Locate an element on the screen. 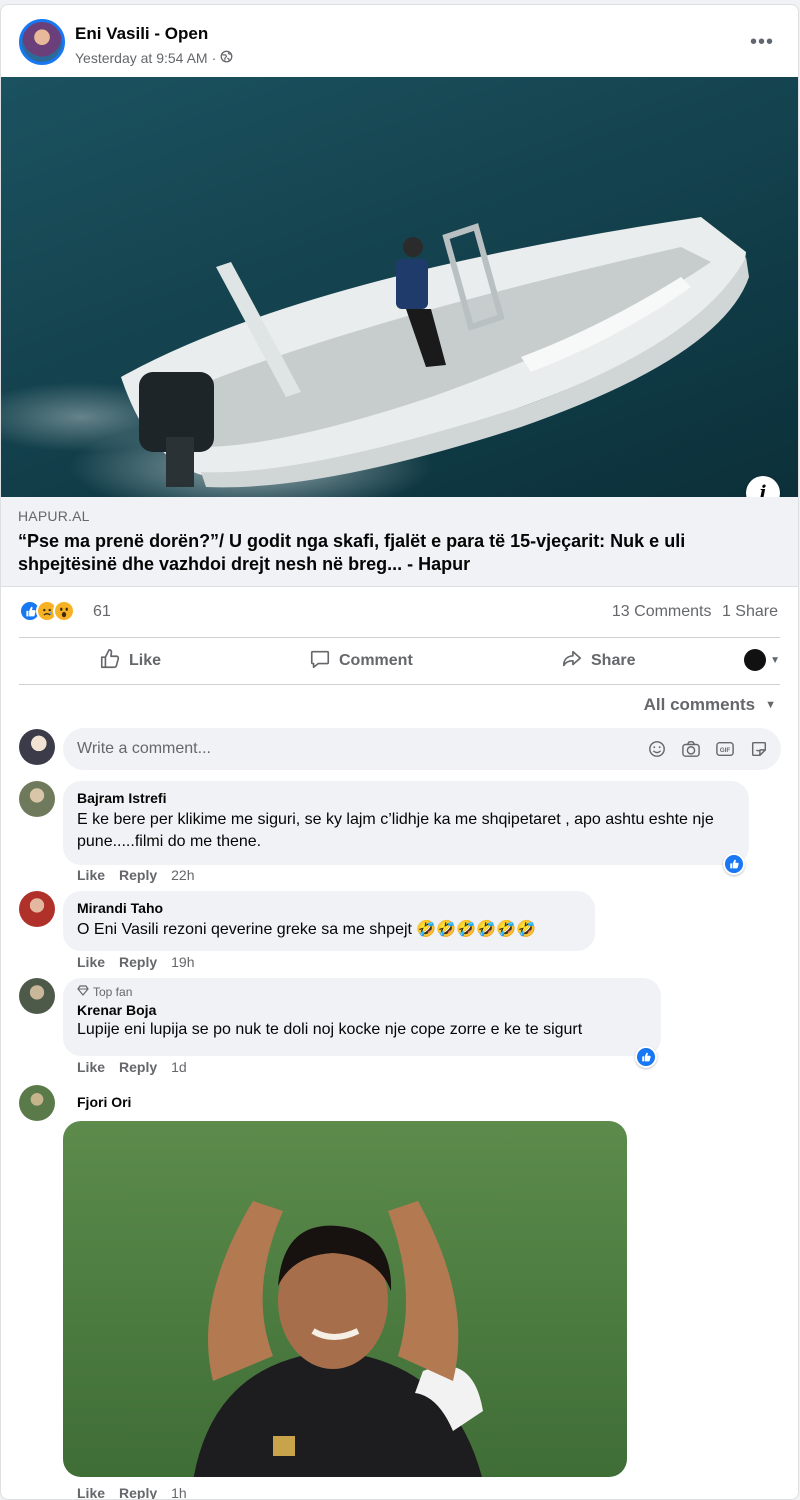 Image resolution: width=800 pixels, height=1500 pixels. comment-time: 1d is located at coordinates (179, 1067).